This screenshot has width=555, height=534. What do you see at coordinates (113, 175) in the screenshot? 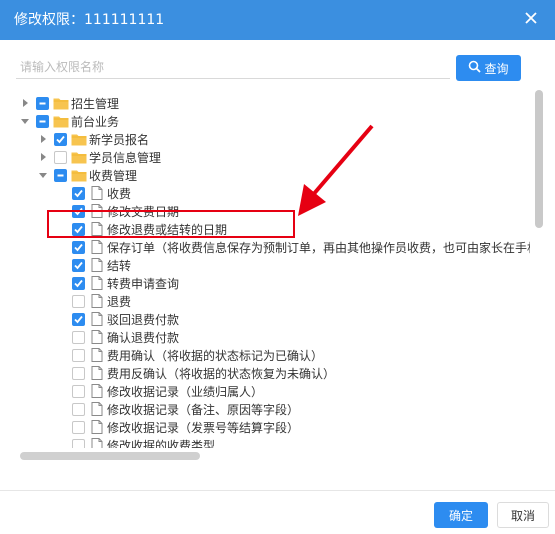
I see `tree-node-label: 收费管理` at bounding box center [113, 175].